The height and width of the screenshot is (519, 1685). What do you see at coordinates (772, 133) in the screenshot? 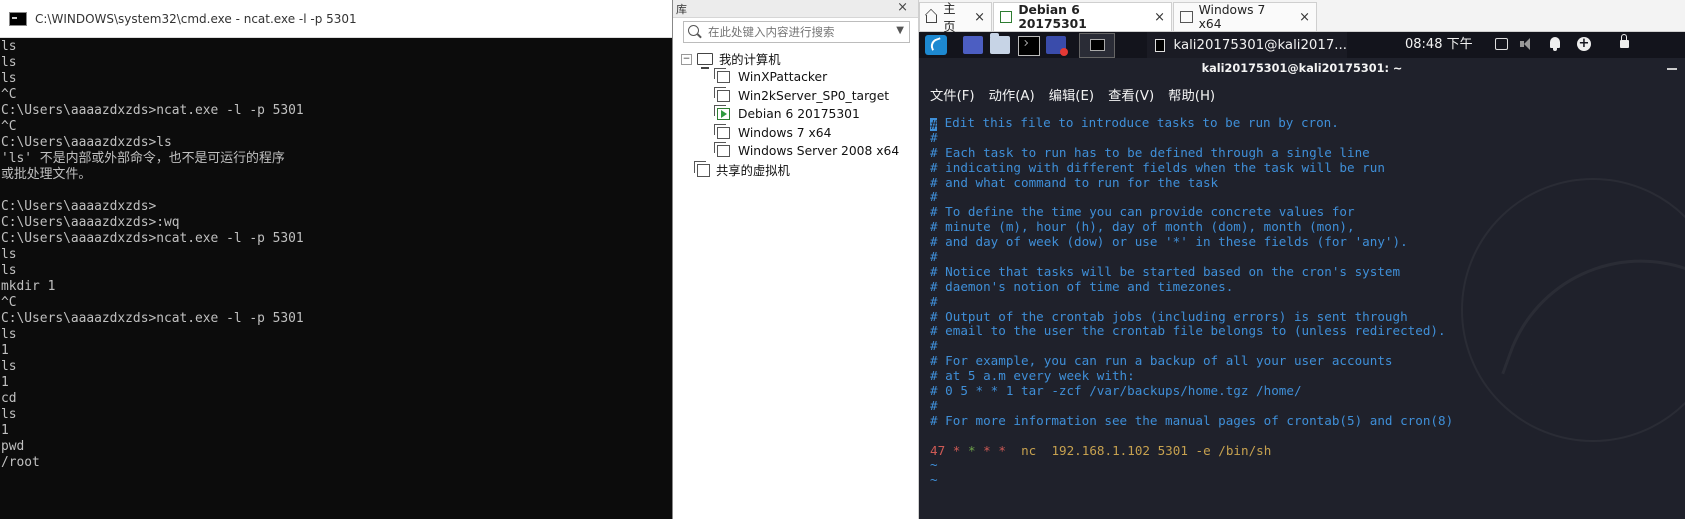
I see `tree-item-vm: Windows 7 x64` at bounding box center [772, 133].